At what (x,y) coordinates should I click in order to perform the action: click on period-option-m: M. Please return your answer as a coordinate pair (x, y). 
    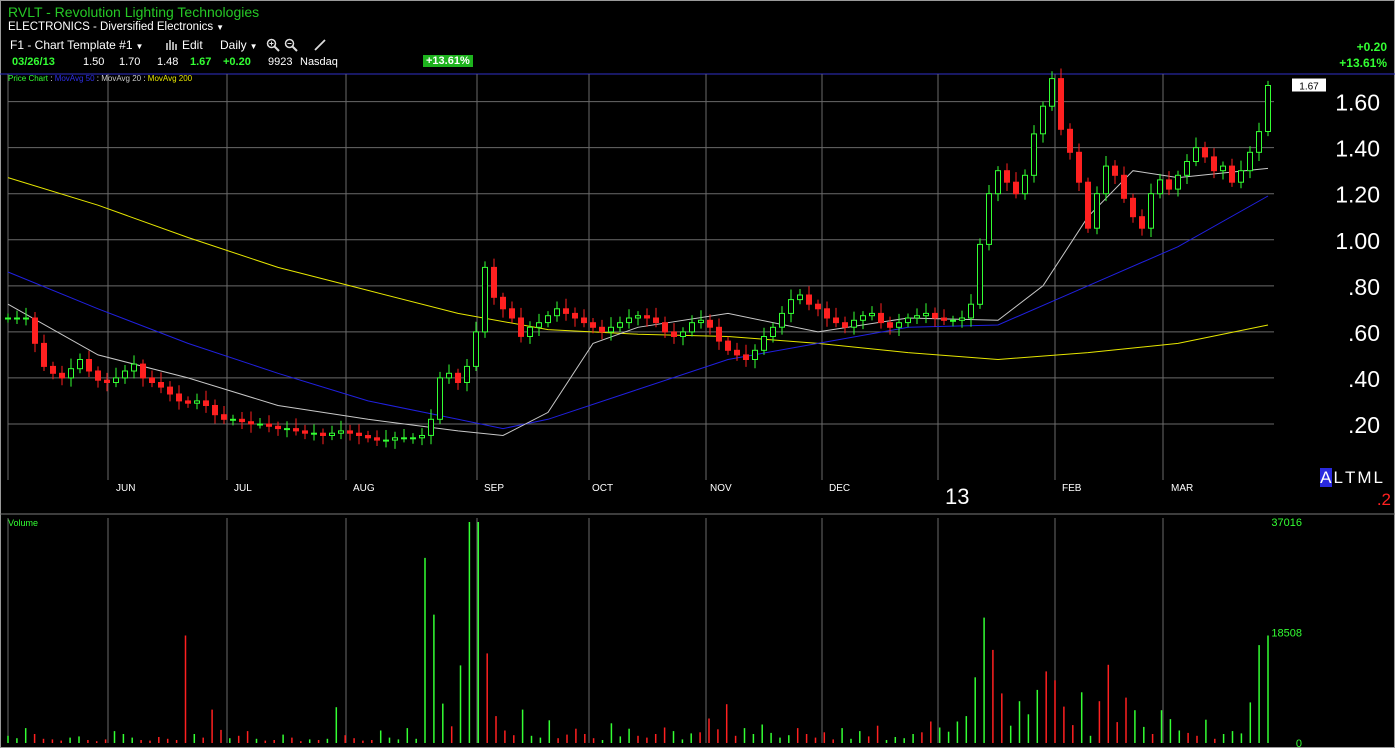
    Looking at the image, I should click on (1364, 477).